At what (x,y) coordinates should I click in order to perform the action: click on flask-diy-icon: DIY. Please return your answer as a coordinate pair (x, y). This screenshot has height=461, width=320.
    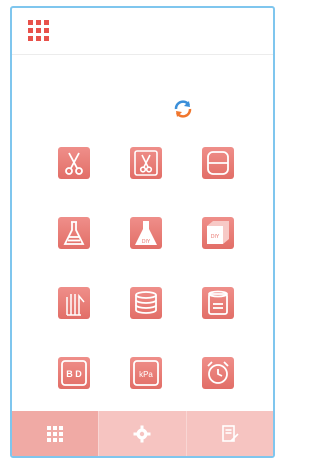
    Looking at the image, I should click on (146, 233).